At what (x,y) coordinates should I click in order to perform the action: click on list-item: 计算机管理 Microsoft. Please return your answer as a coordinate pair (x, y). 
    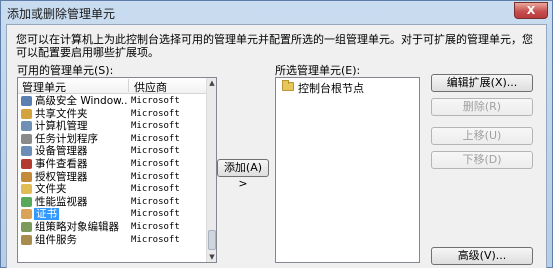
    Looking at the image, I should click on (112, 126).